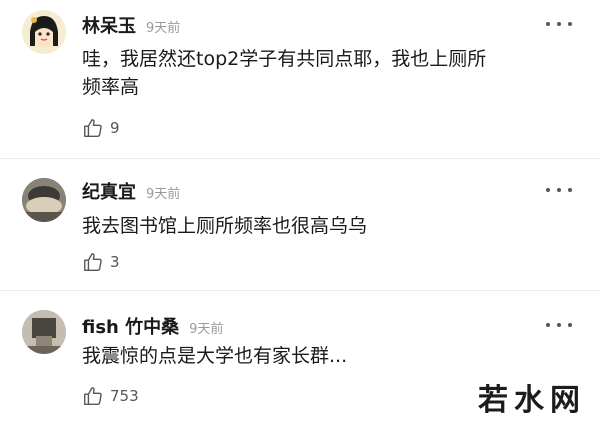  What do you see at coordinates (284, 73) in the screenshot?
I see `comment-text: 哇，我居然还top2学子有共同点耶，我也上厕所 频率高` at bounding box center [284, 73].